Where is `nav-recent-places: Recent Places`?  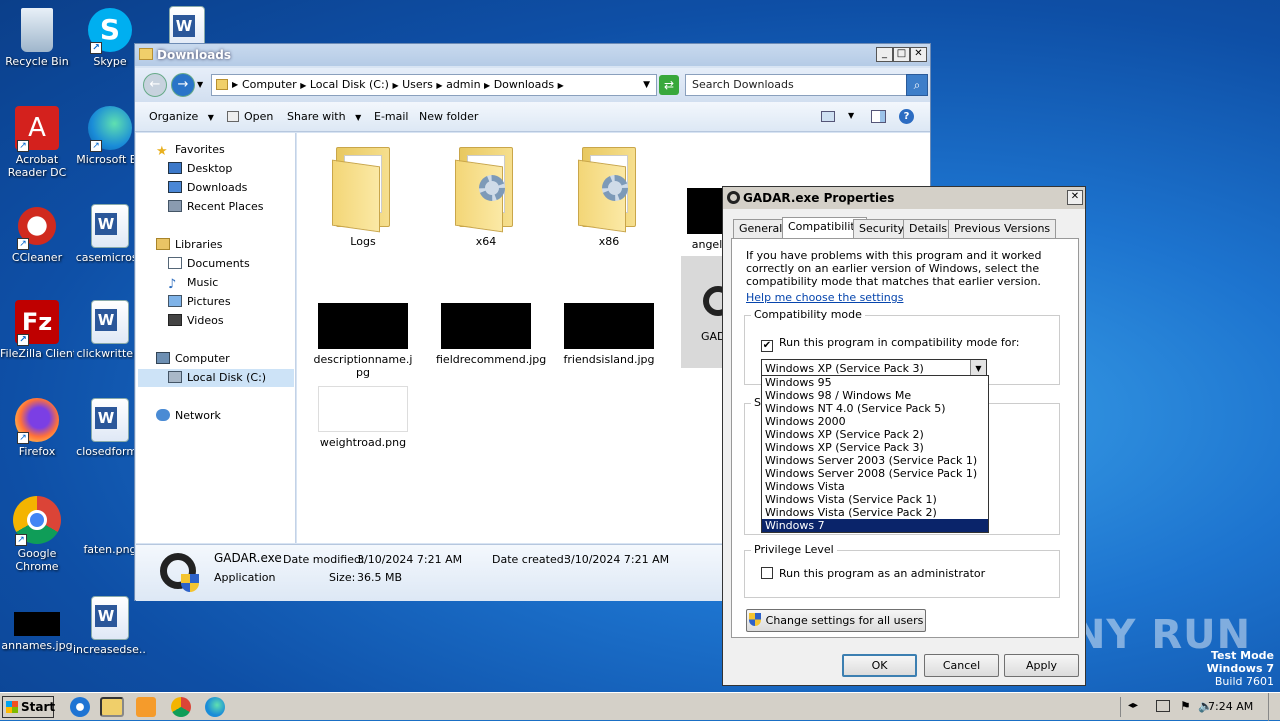 nav-recent-places: Recent Places is located at coordinates (216, 207).